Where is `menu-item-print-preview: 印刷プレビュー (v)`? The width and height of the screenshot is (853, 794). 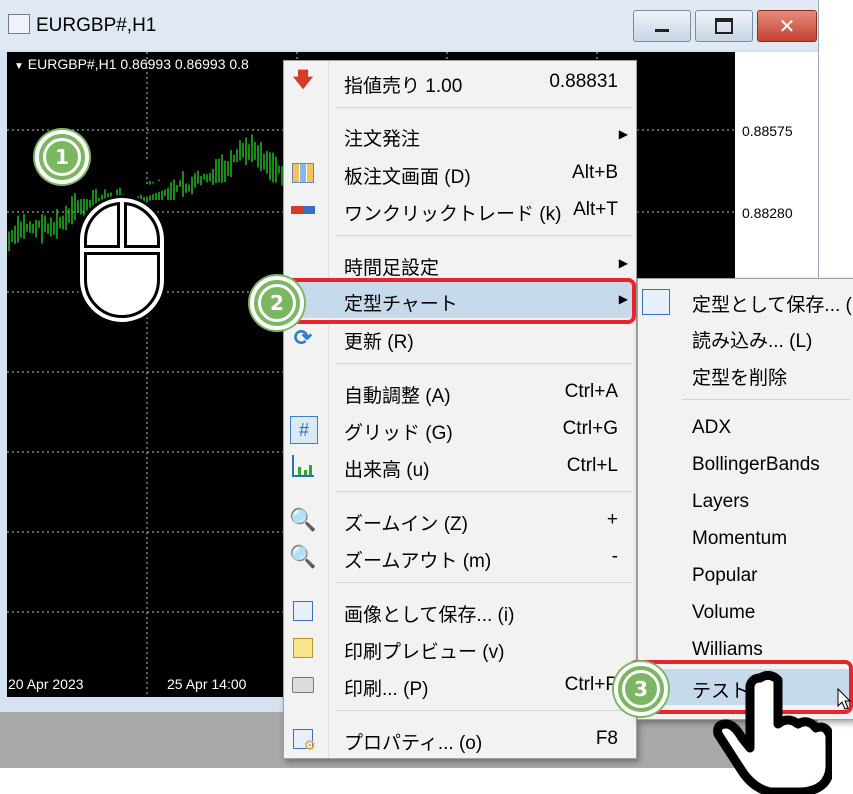 menu-item-print-preview: 印刷プレビュー (v) is located at coordinates (460, 648).